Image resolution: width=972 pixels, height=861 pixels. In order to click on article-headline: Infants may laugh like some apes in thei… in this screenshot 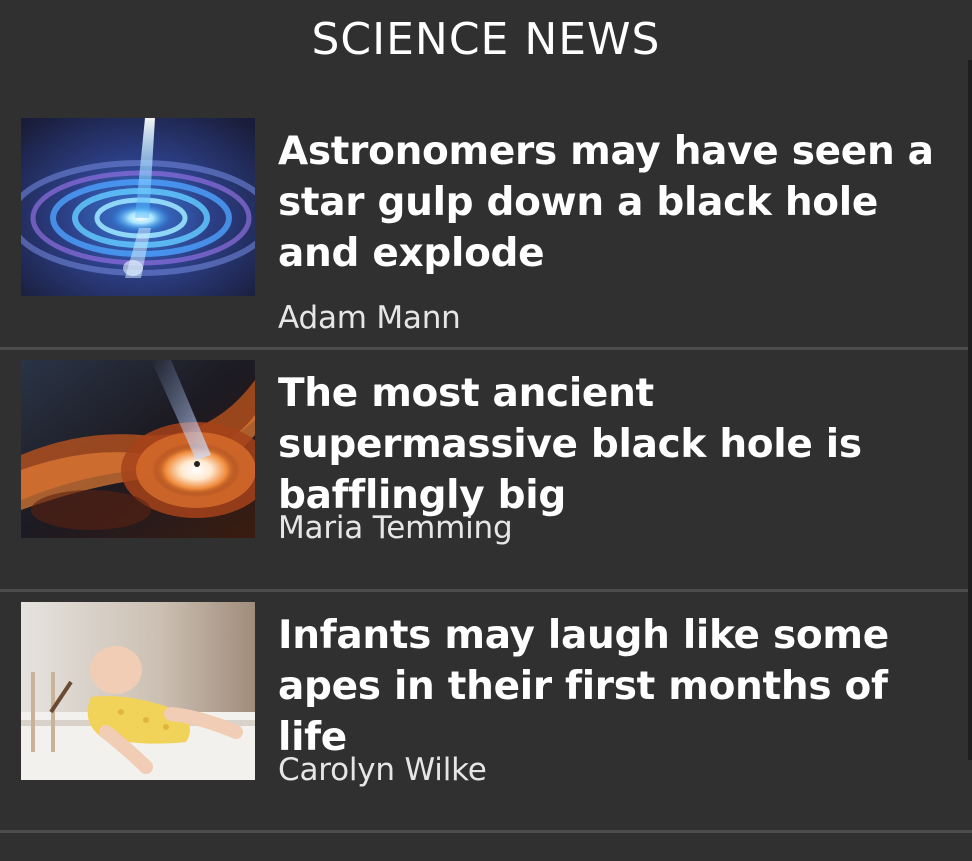, I will do `click(618, 686)`.